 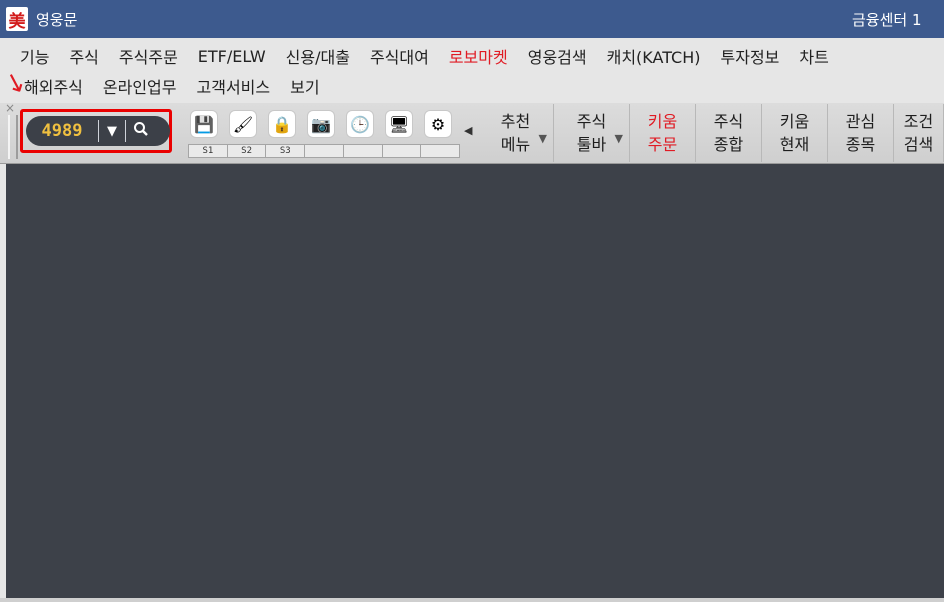 I want to click on menu-item-row1-1: 주식, so click(x=83, y=56).